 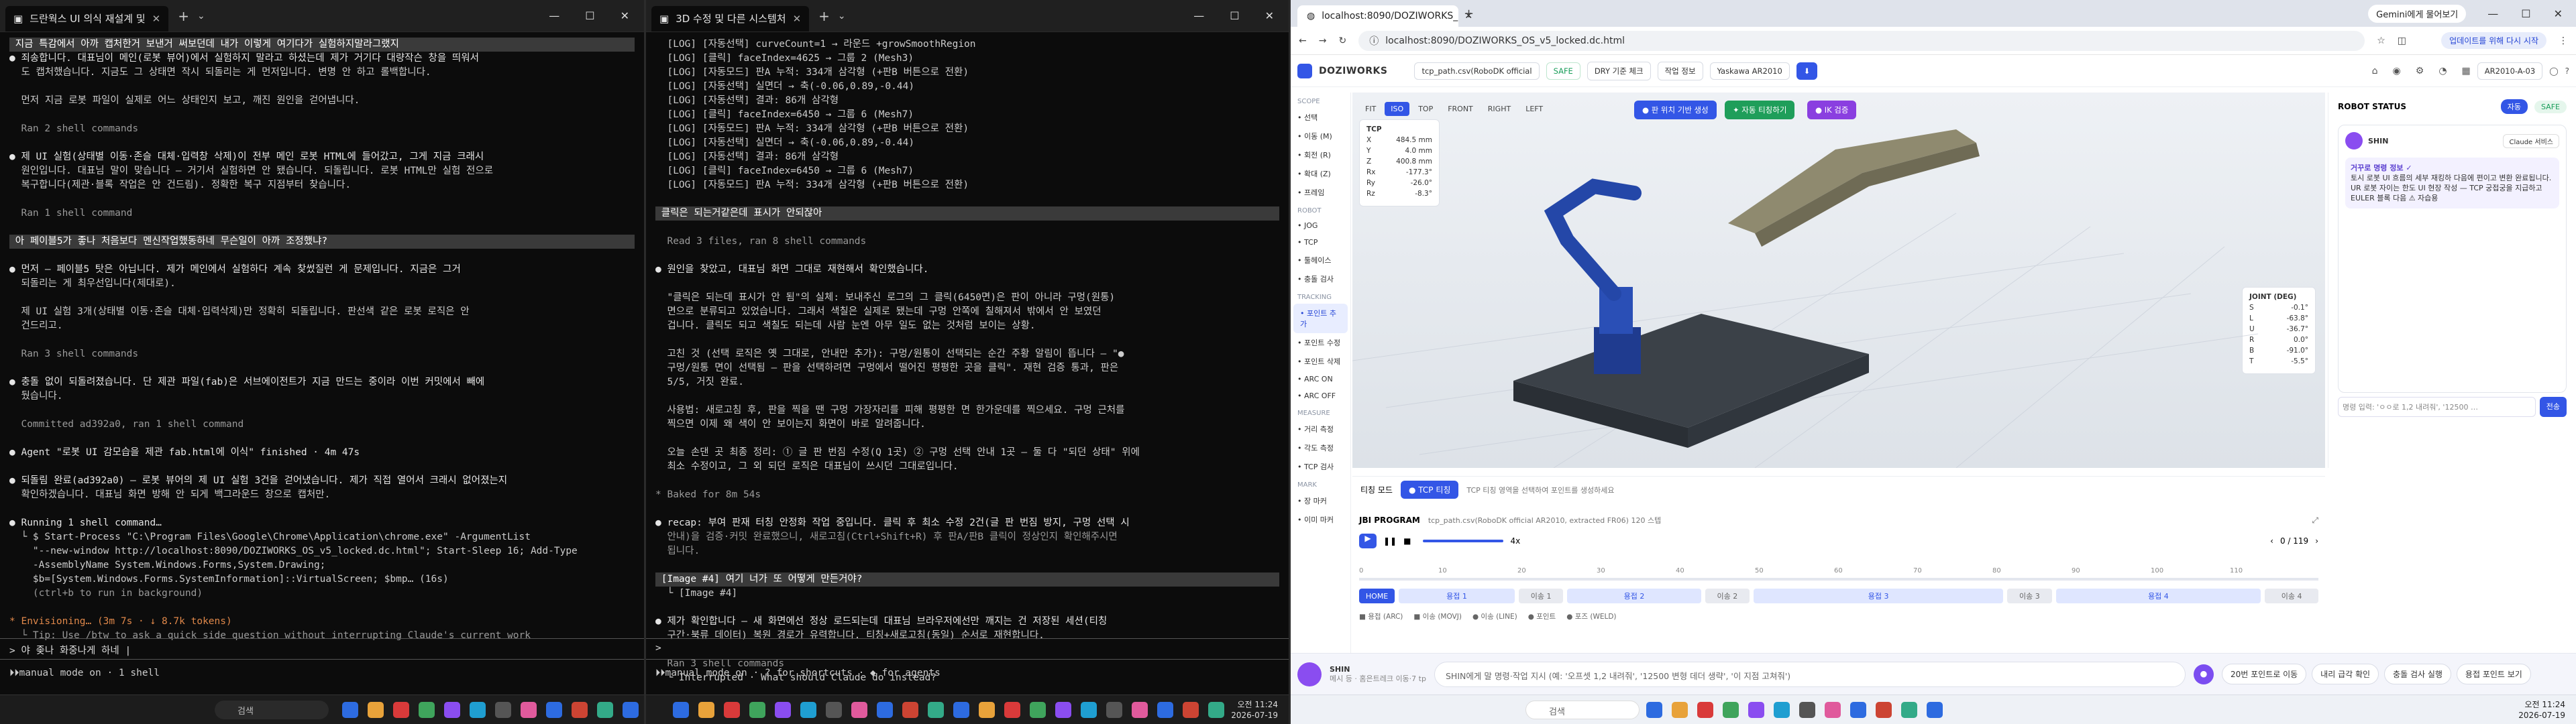 What do you see at coordinates (1320, 318) in the screenshot?
I see `sidebar-item: • 포인트 추가` at bounding box center [1320, 318].